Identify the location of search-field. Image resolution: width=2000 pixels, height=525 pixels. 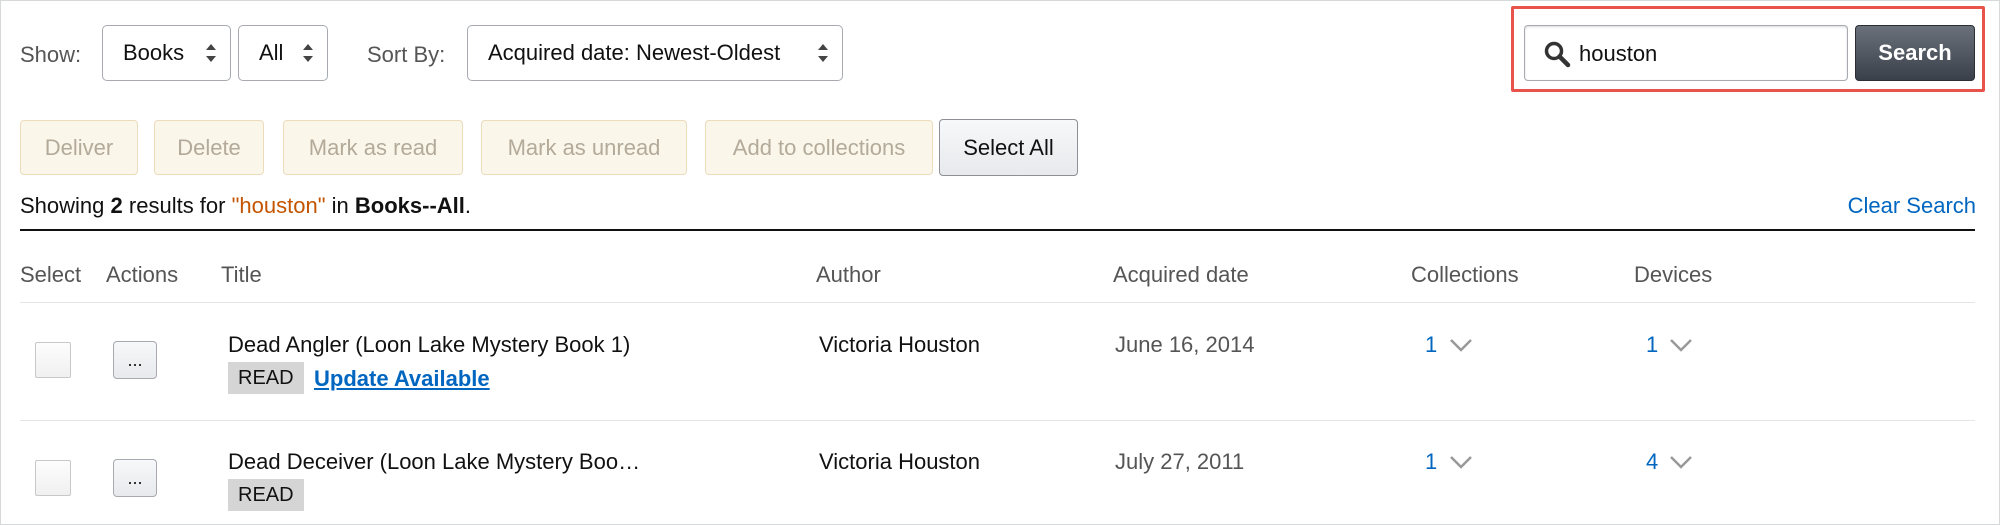
(1686, 53).